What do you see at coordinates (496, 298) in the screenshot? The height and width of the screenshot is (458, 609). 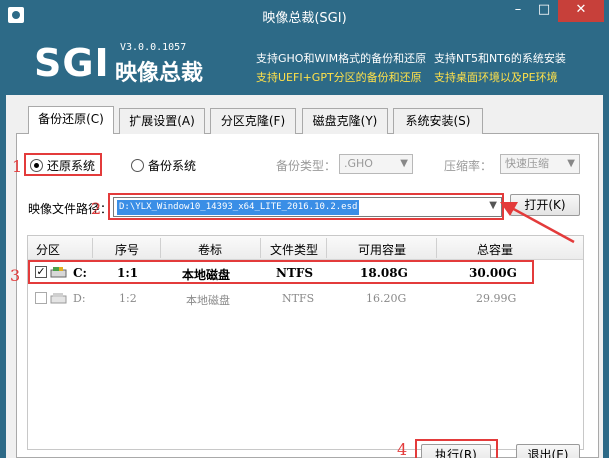 I see `total-cell: 29.99G` at bounding box center [496, 298].